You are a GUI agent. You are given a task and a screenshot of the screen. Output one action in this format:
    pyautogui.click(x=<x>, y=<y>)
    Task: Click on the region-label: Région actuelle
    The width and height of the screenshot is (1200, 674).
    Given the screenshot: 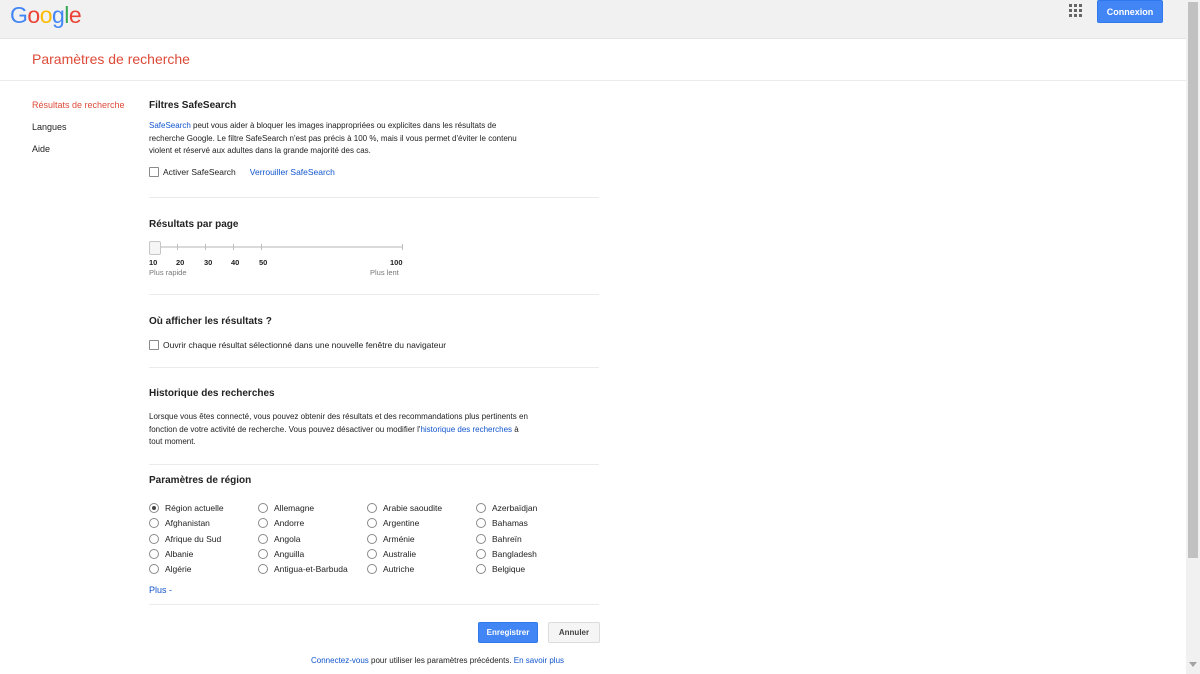 What is the action you would take?
    pyautogui.click(x=194, y=508)
    